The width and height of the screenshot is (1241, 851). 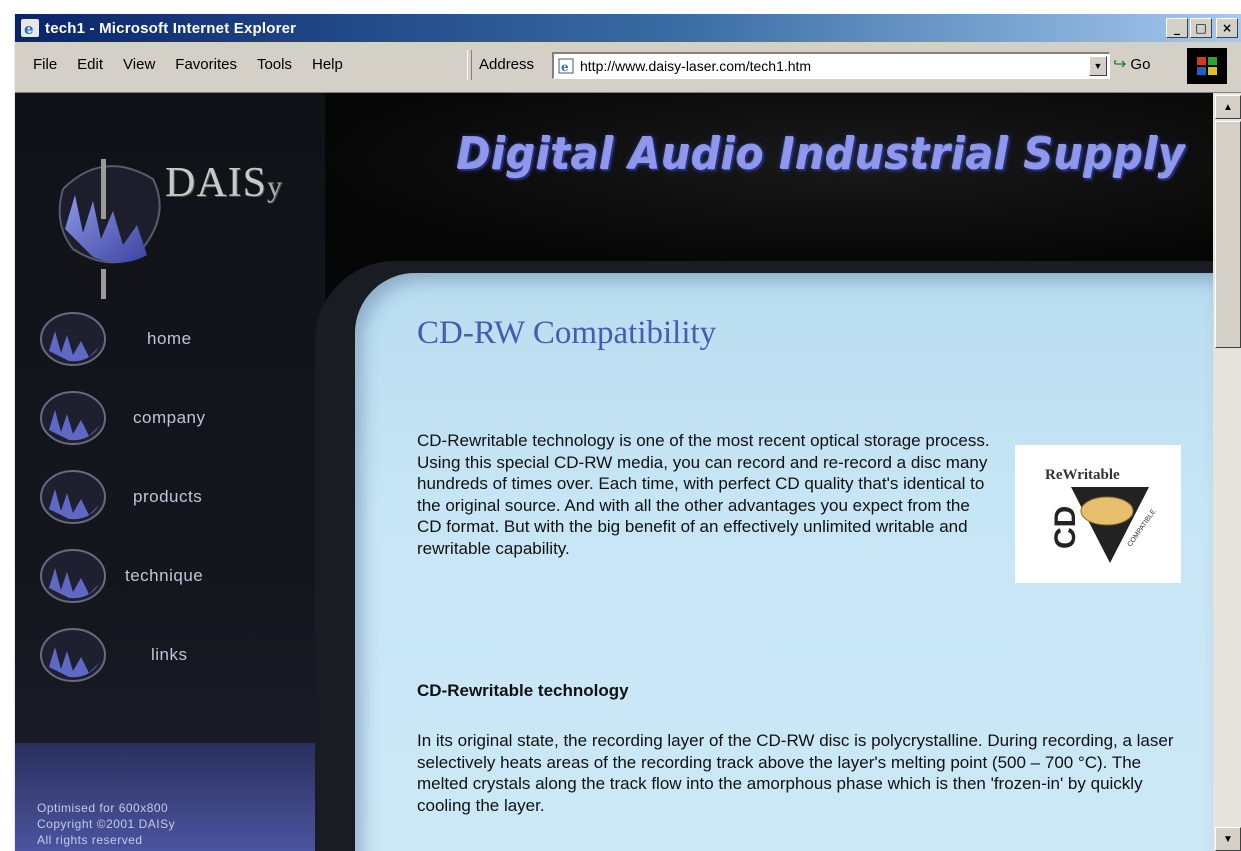 What do you see at coordinates (1101, 515) in the screenshot?
I see `cd-rw-compatible-logo-icon: ReWritable COMPATIBLE CD` at bounding box center [1101, 515].